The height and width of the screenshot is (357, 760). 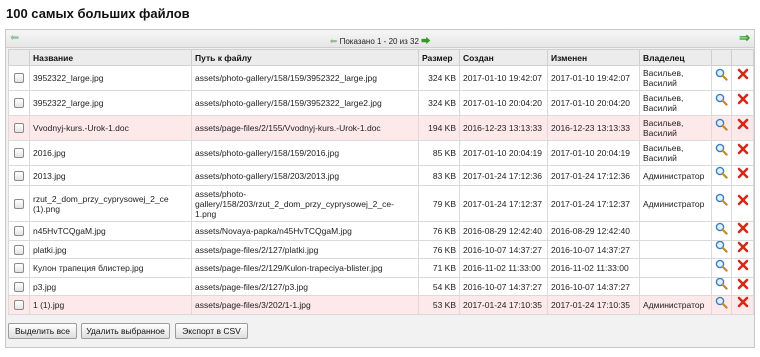 What do you see at coordinates (425, 41) in the screenshot?
I see `arrow-right-icon: ⮕` at bounding box center [425, 41].